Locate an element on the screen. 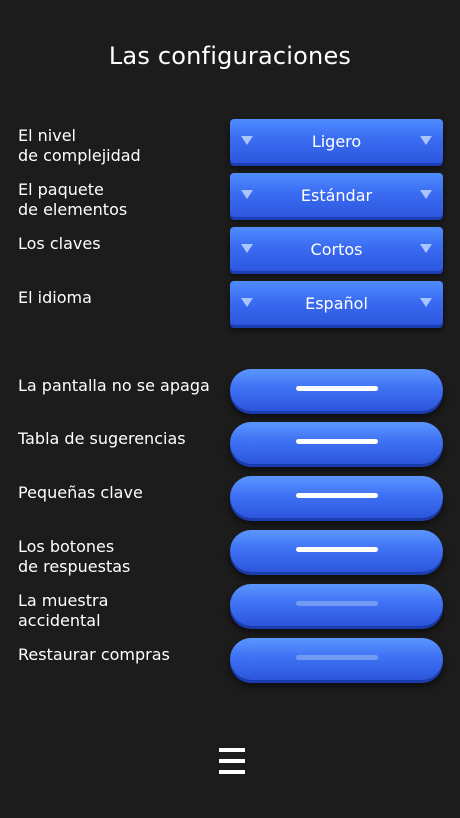 The image size is (460, 818). keys-label: Los claves is located at coordinates (59, 243).